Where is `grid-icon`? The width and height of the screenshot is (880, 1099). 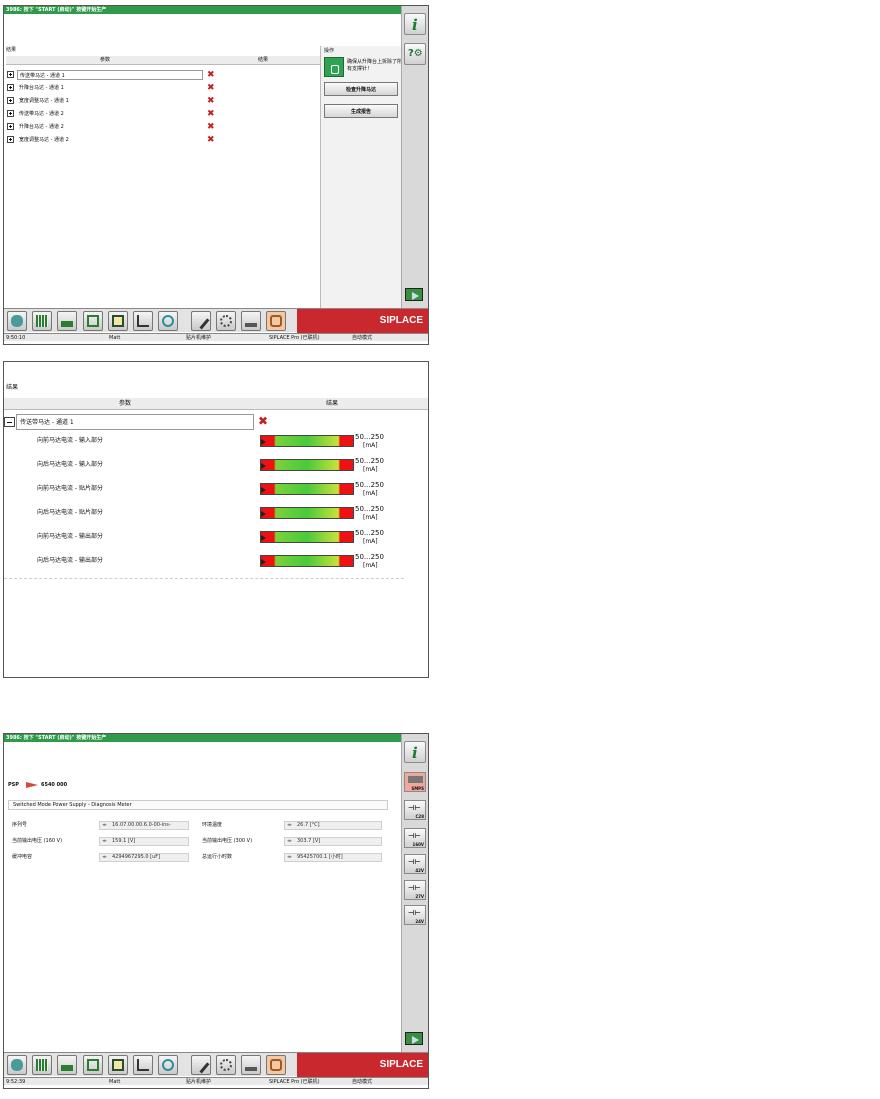 grid-icon is located at coordinates (42, 1065).